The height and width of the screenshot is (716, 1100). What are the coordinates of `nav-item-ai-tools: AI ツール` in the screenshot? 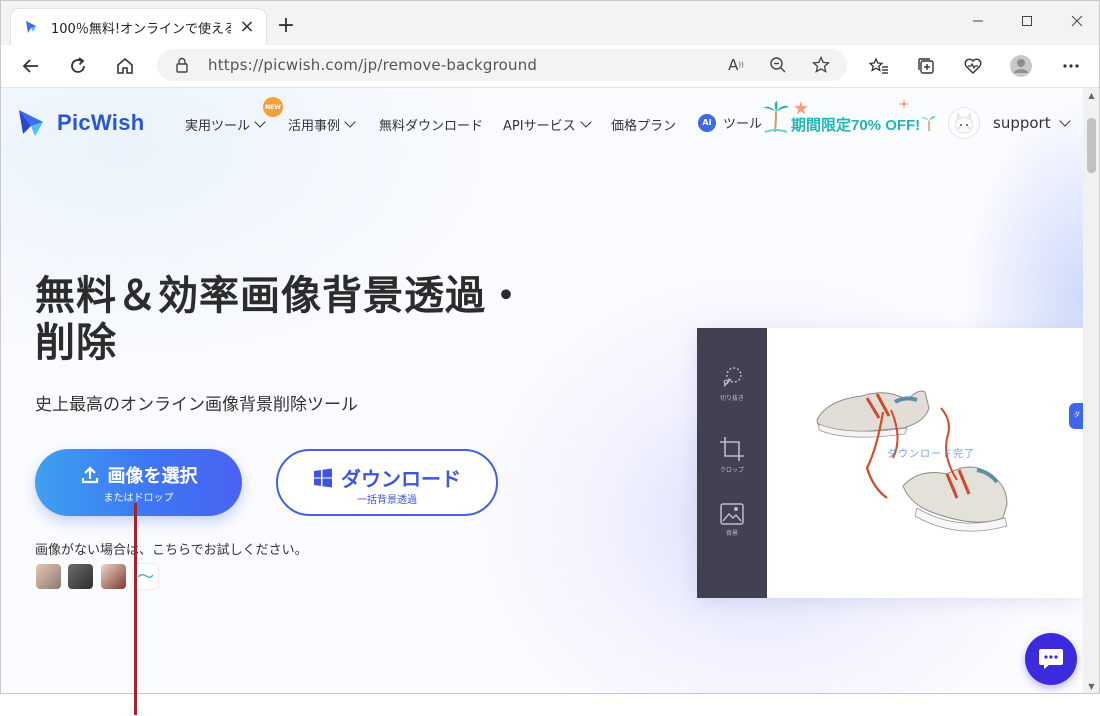 It's located at (730, 122).